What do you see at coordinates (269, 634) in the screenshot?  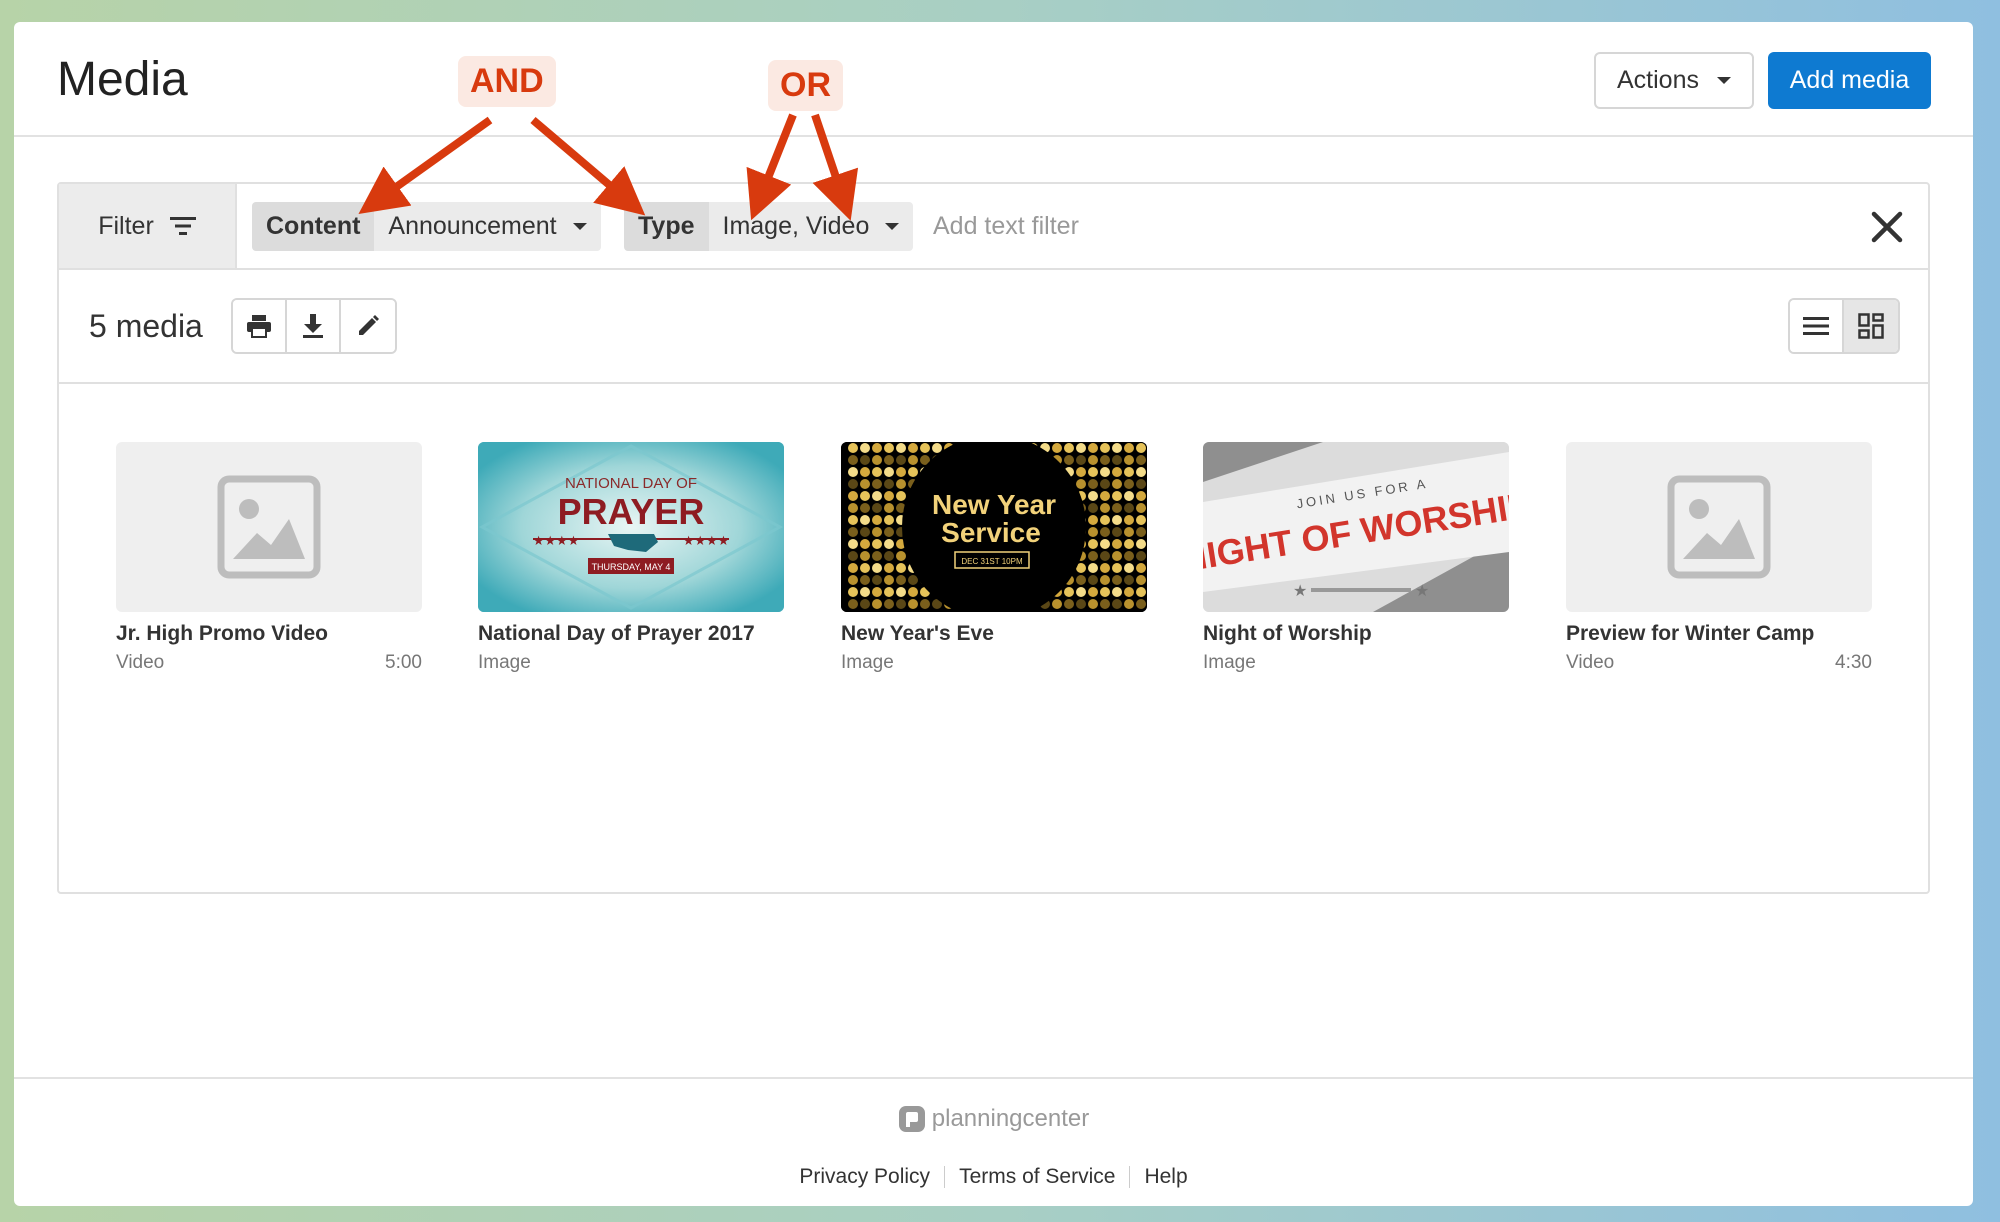 I see `media-title: Jr. High Promo Video` at bounding box center [269, 634].